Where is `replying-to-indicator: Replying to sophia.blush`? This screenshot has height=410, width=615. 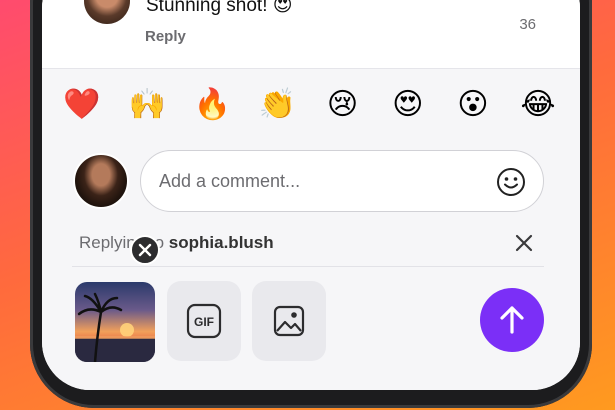
replying-to-indicator: Replying to sophia.blush is located at coordinates (176, 243).